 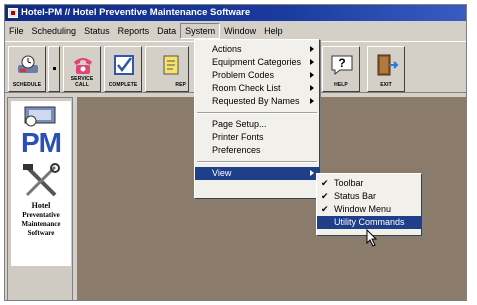 I want to click on dropdown-dot-icon, so click(x=54, y=68).